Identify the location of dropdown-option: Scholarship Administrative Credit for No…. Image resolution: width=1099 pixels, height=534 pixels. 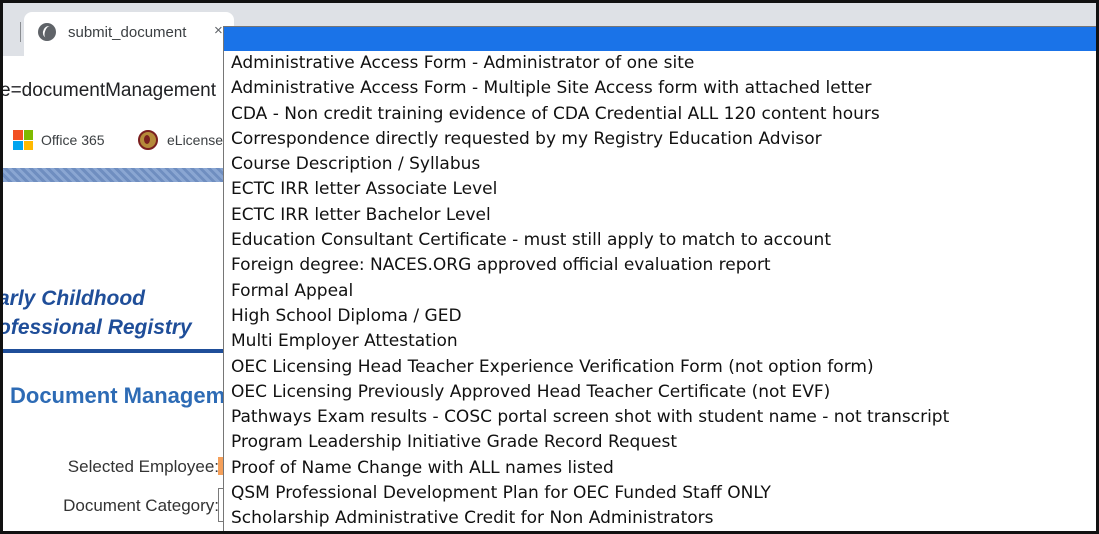
(661, 518).